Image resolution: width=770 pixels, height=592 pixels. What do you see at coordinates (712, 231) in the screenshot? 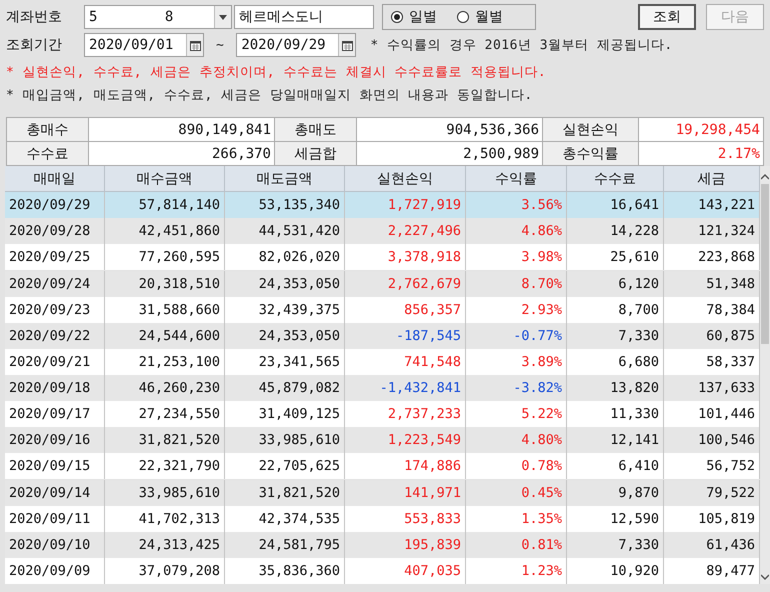
I see `table-cell: 121,324` at bounding box center [712, 231].